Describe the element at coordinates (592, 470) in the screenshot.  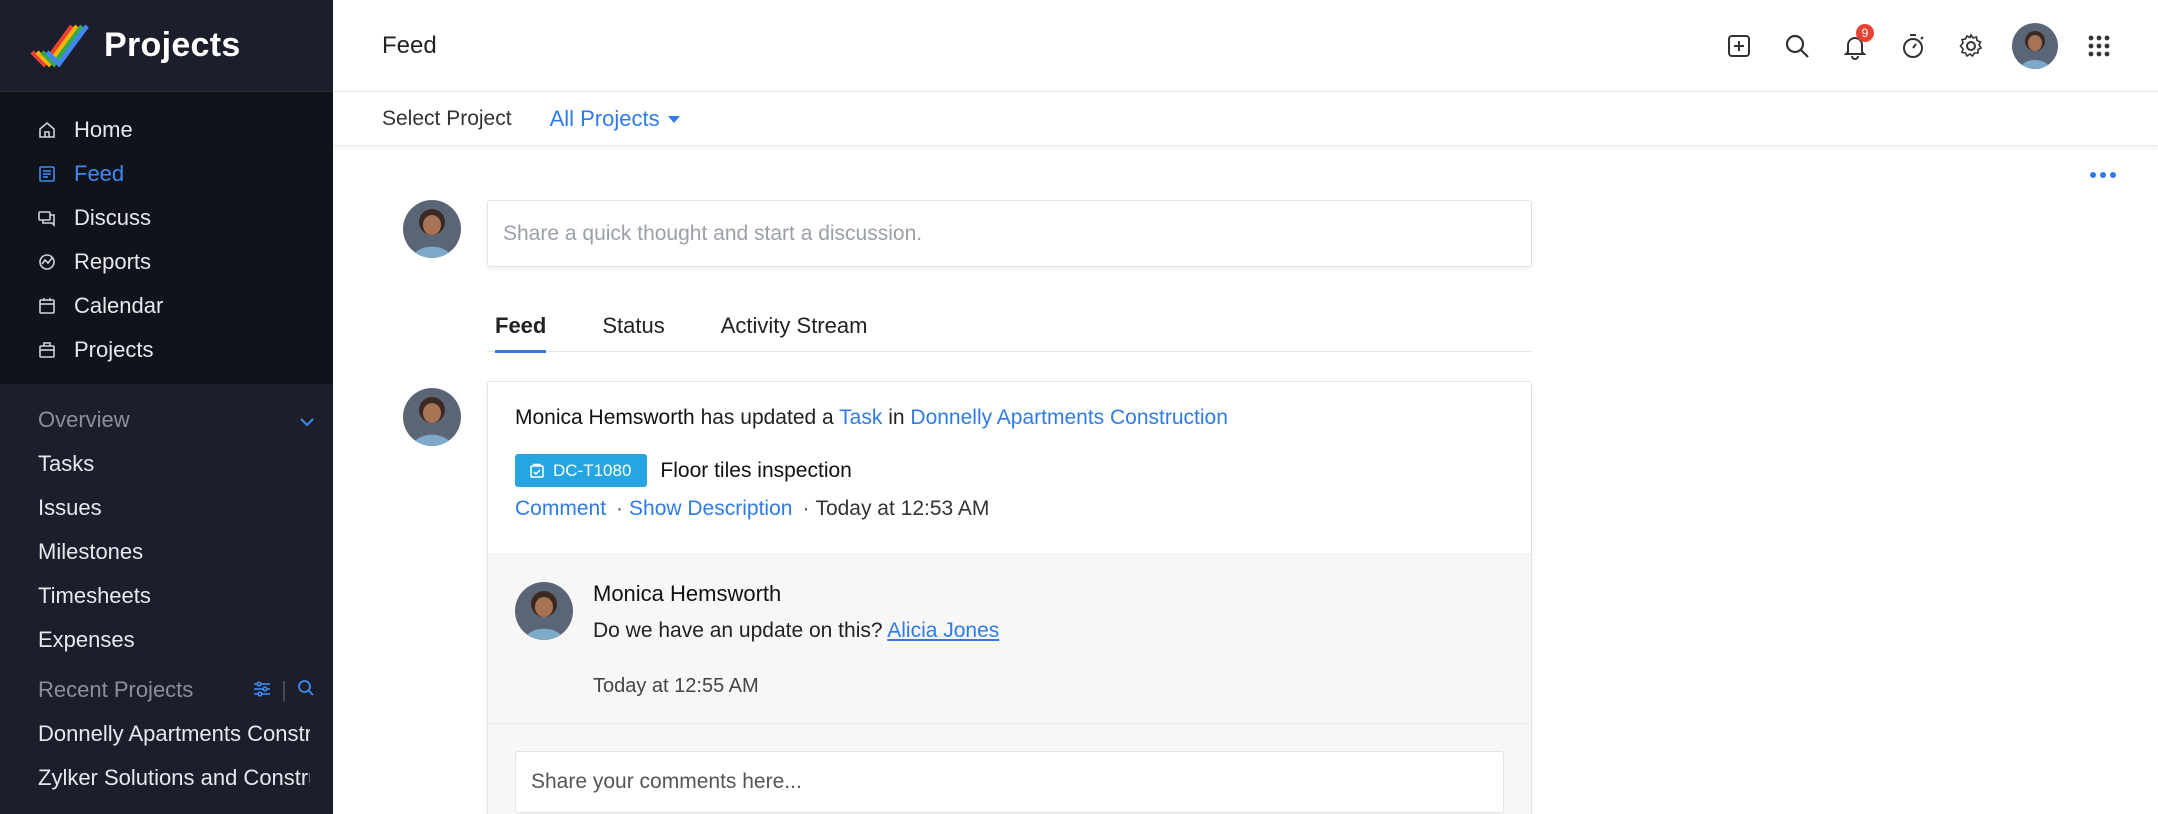
I see `task-id: DC-T1080` at that location.